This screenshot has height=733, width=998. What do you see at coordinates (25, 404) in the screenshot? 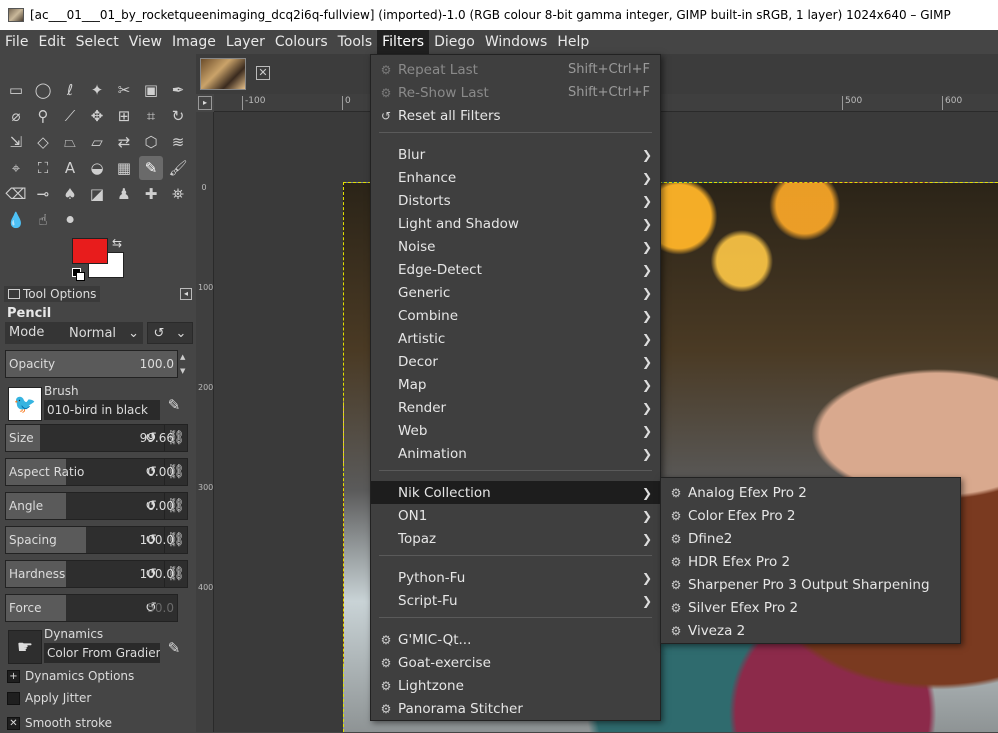
I see `brush-preview: 🐦` at bounding box center [25, 404].